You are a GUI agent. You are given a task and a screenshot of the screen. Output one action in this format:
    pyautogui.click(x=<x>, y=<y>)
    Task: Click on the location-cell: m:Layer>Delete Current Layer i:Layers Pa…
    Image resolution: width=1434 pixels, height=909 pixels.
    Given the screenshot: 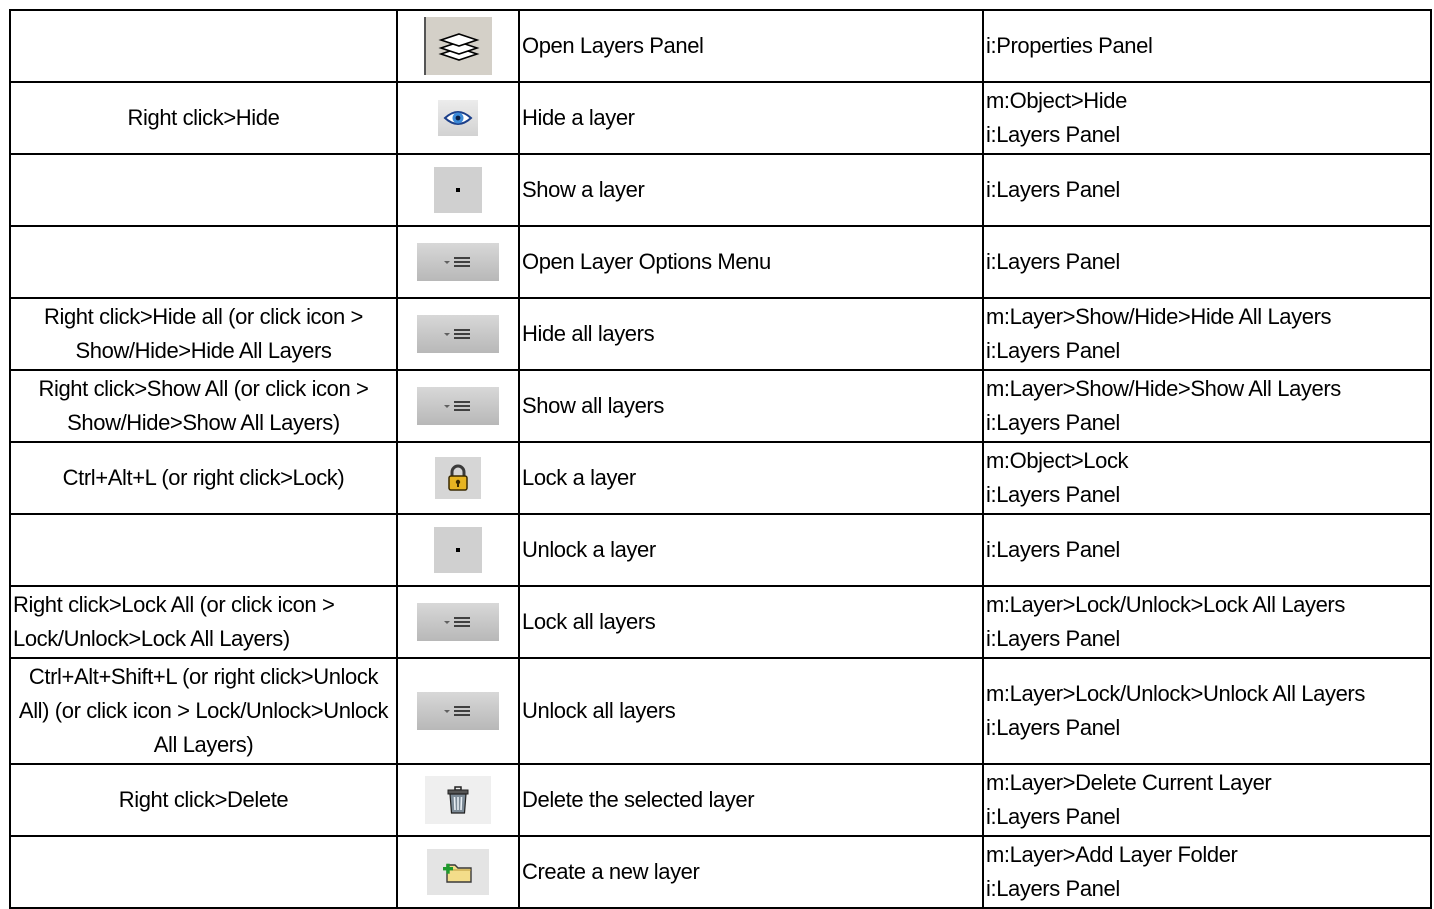 What is the action you would take?
    pyautogui.click(x=1207, y=800)
    